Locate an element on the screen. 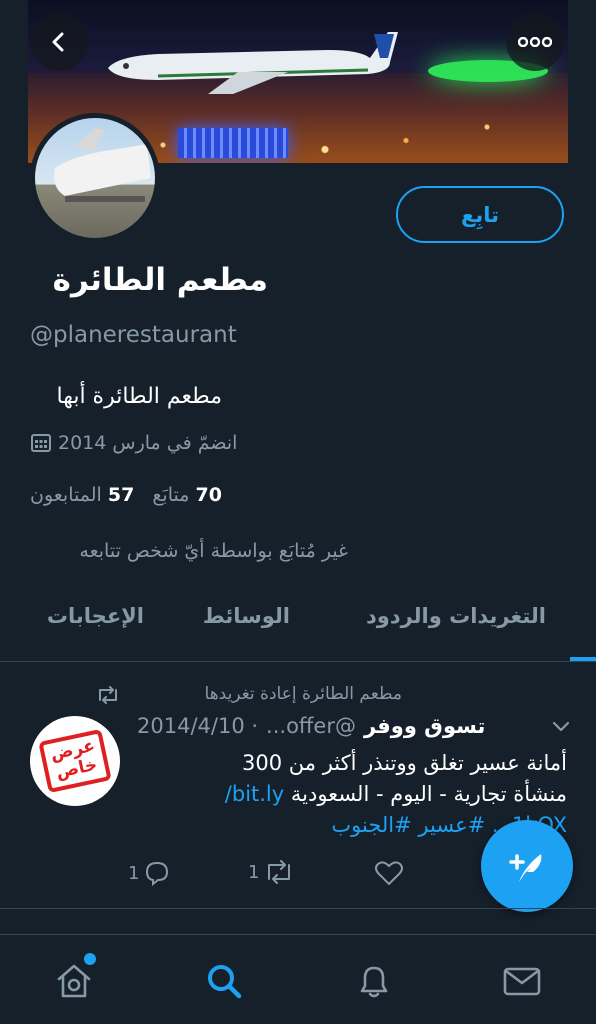 The width and height of the screenshot is (596, 1024). tweet-link: bit.ly/ is located at coordinates (254, 794).